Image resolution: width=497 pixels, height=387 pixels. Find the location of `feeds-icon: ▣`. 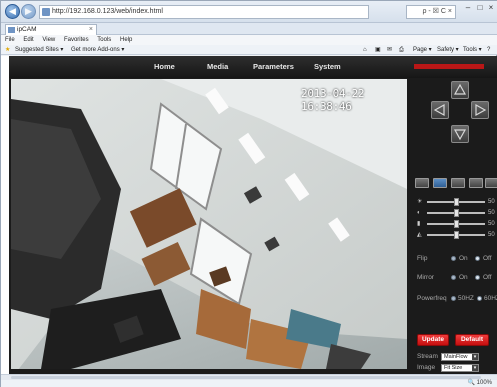

feeds-icon: ▣ is located at coordinates (378, 50).